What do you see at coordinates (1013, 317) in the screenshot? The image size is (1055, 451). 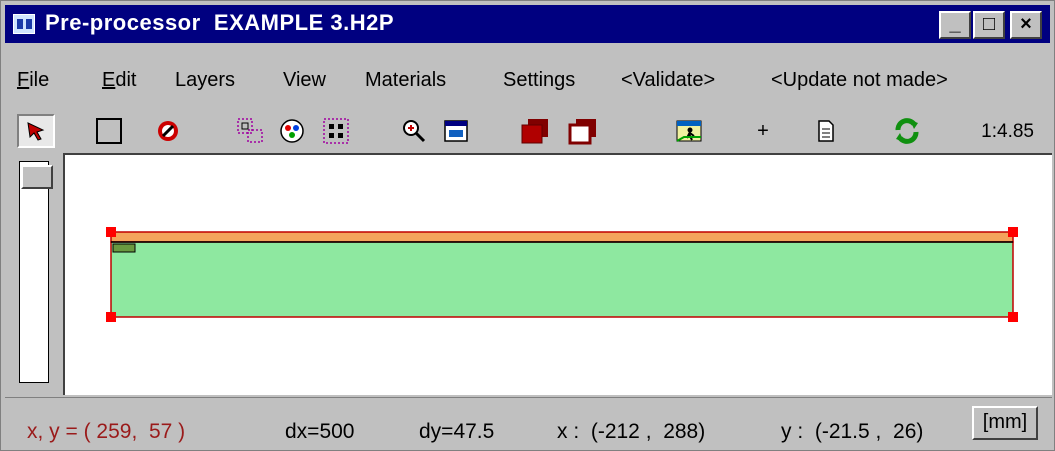 I see `resize-handle-bottom-right` at bounding box center [1013, 317].